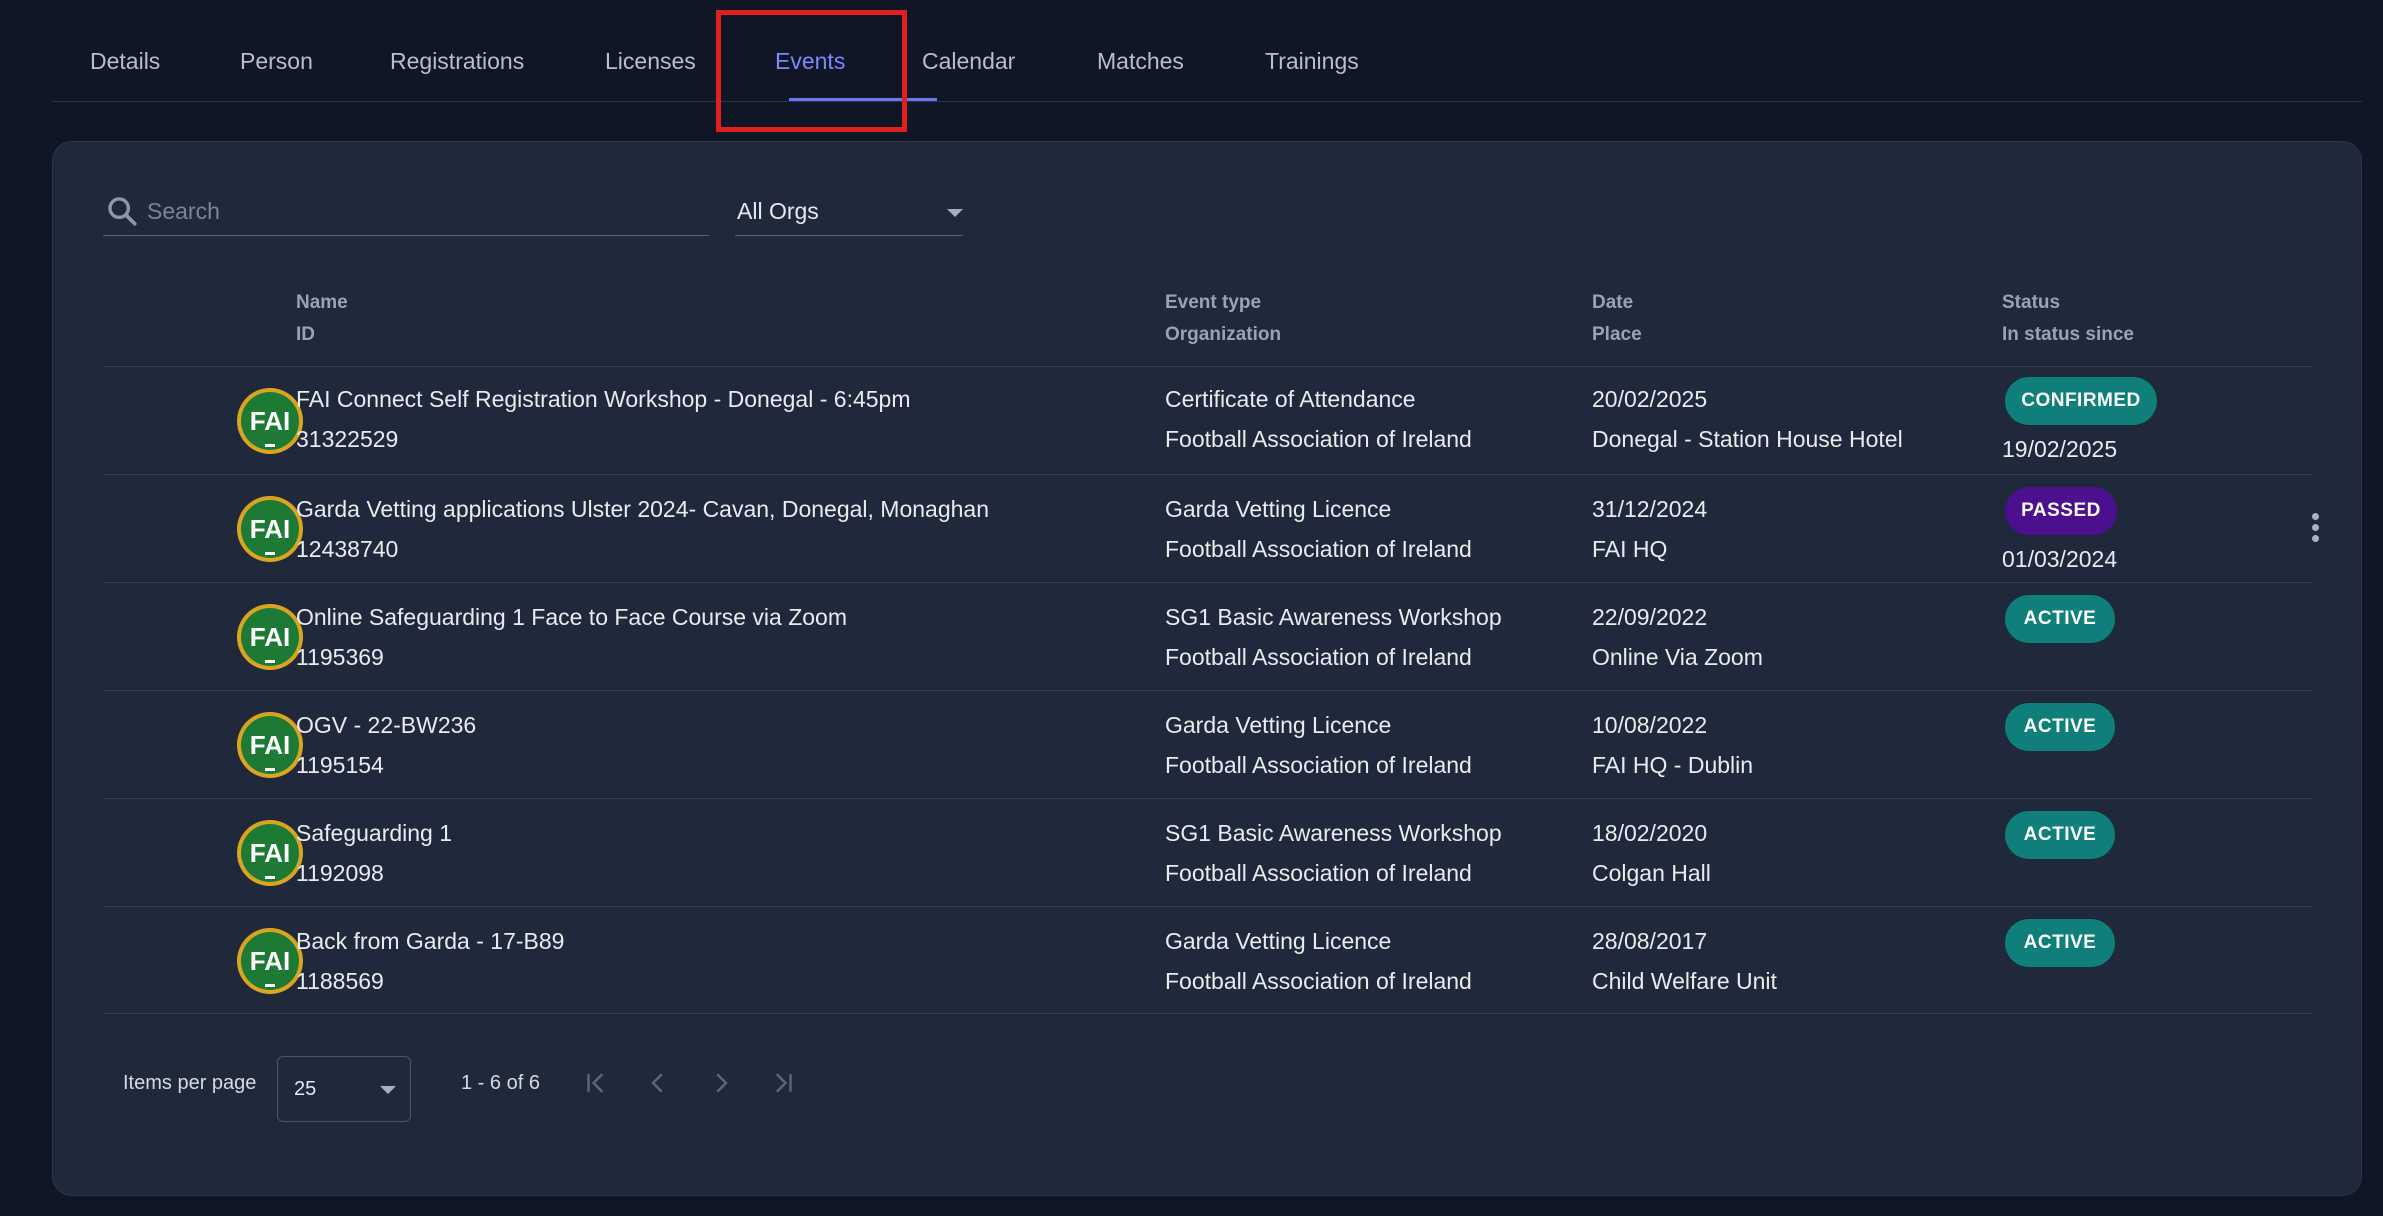 The height and width of the screenshot is (1216, 2383). Describe the element at coordinates (721, 1083) in the screenshot. I see `chevron-right-icon` at that location.